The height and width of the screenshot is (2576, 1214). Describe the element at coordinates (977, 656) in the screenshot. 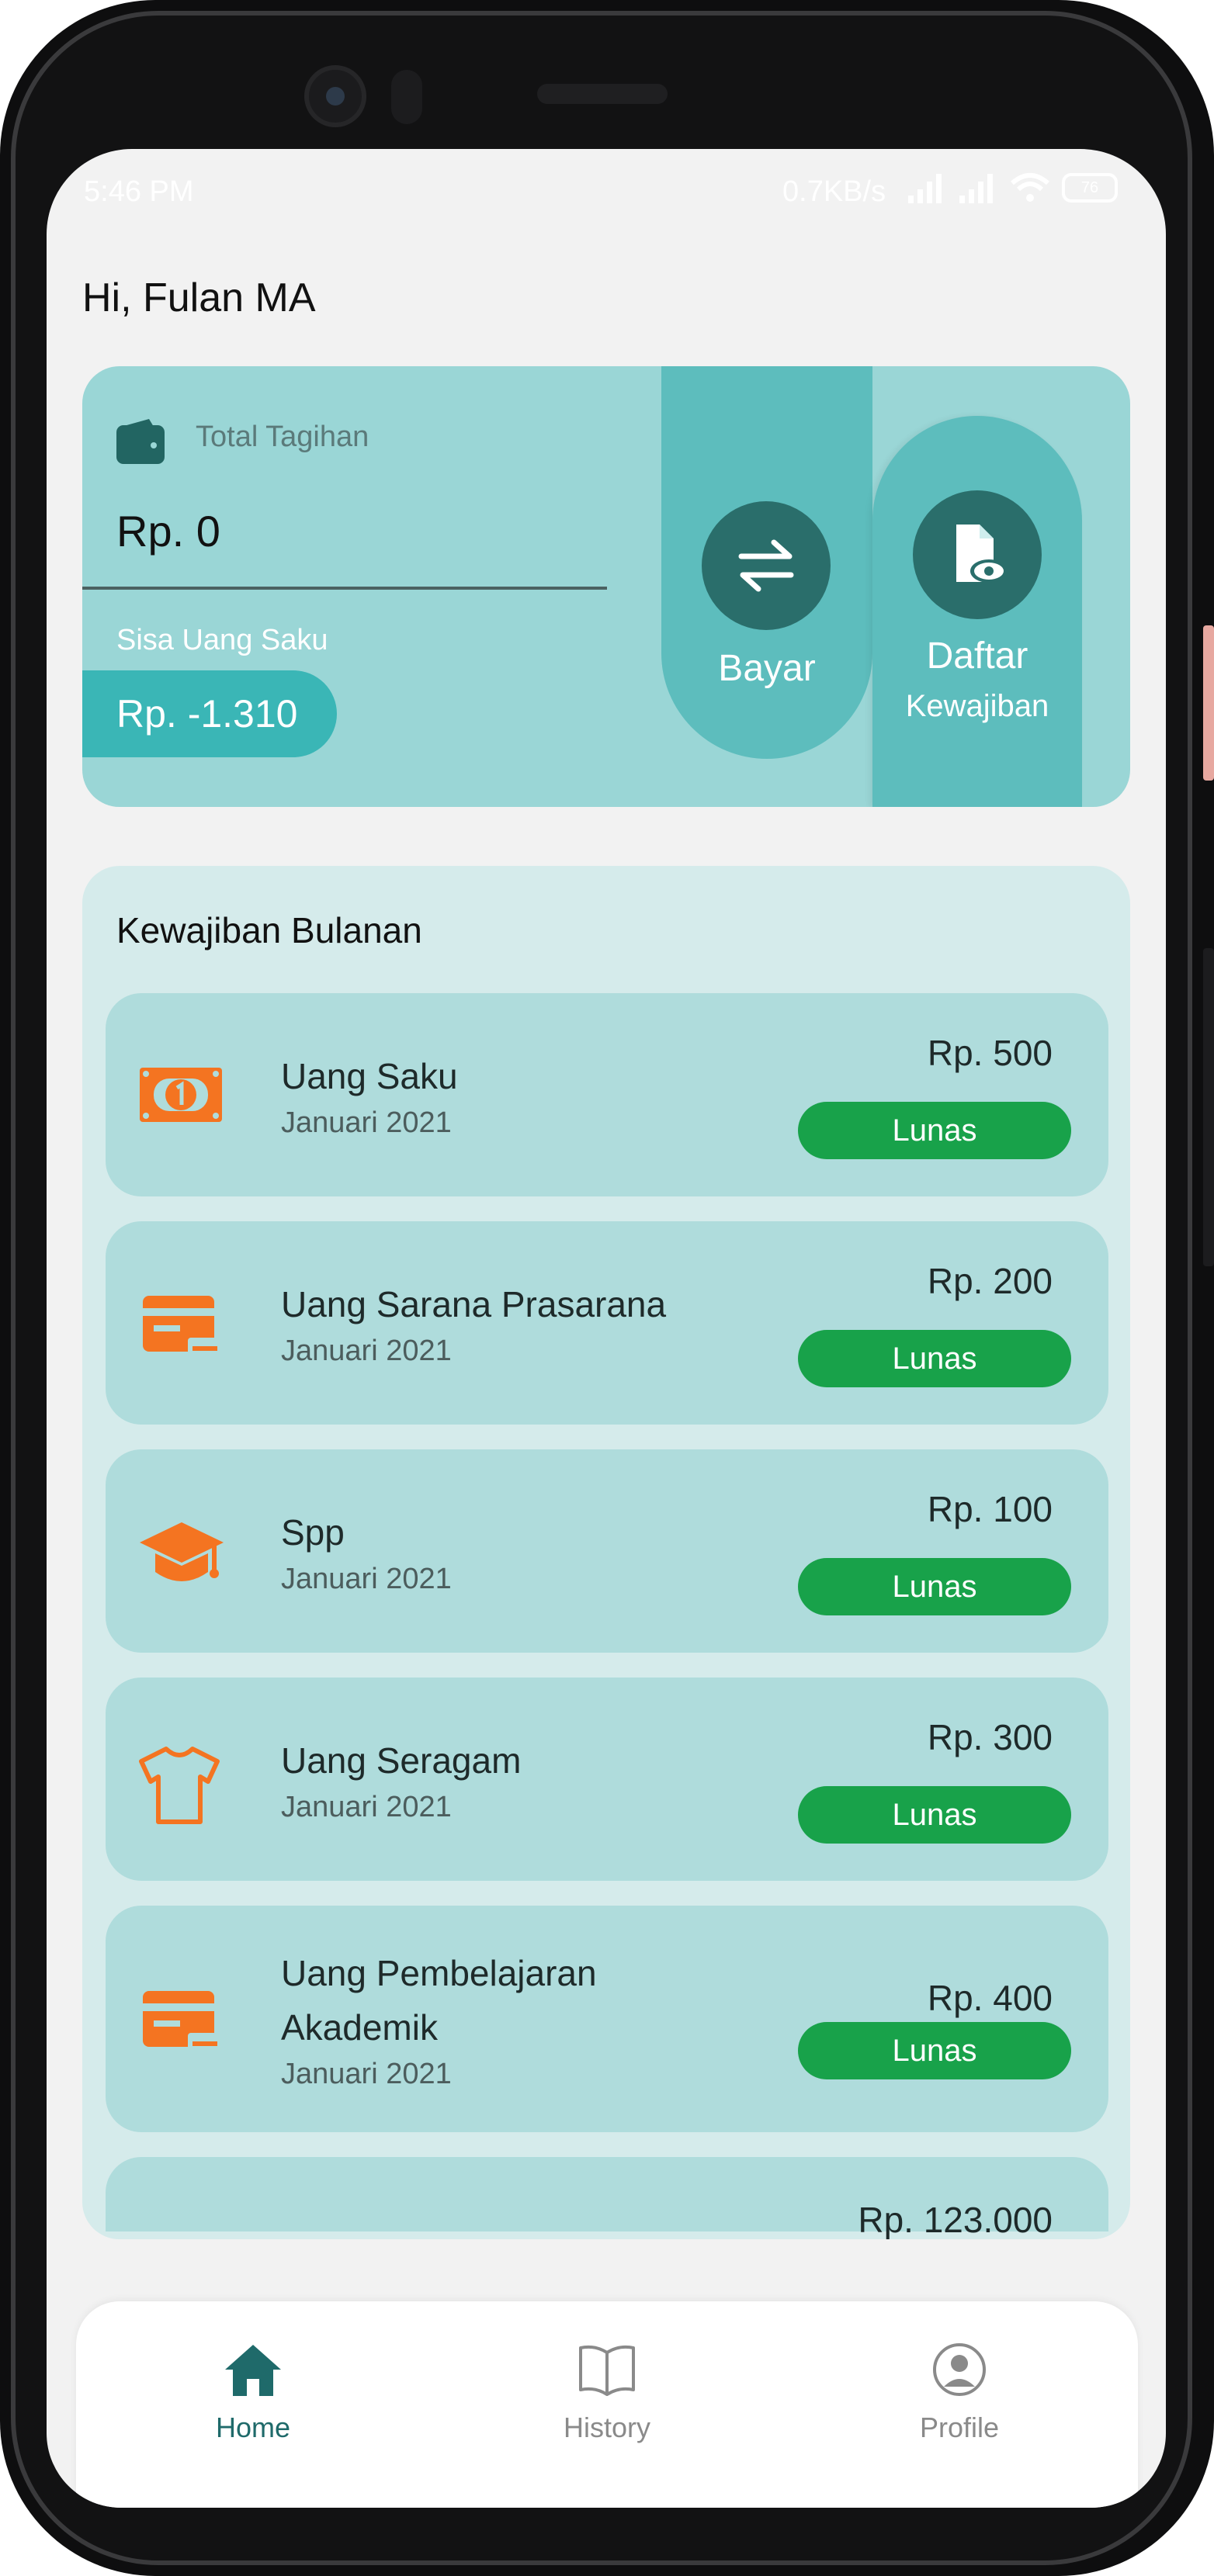

I see `obligation-list-label: Daftar` at that location.